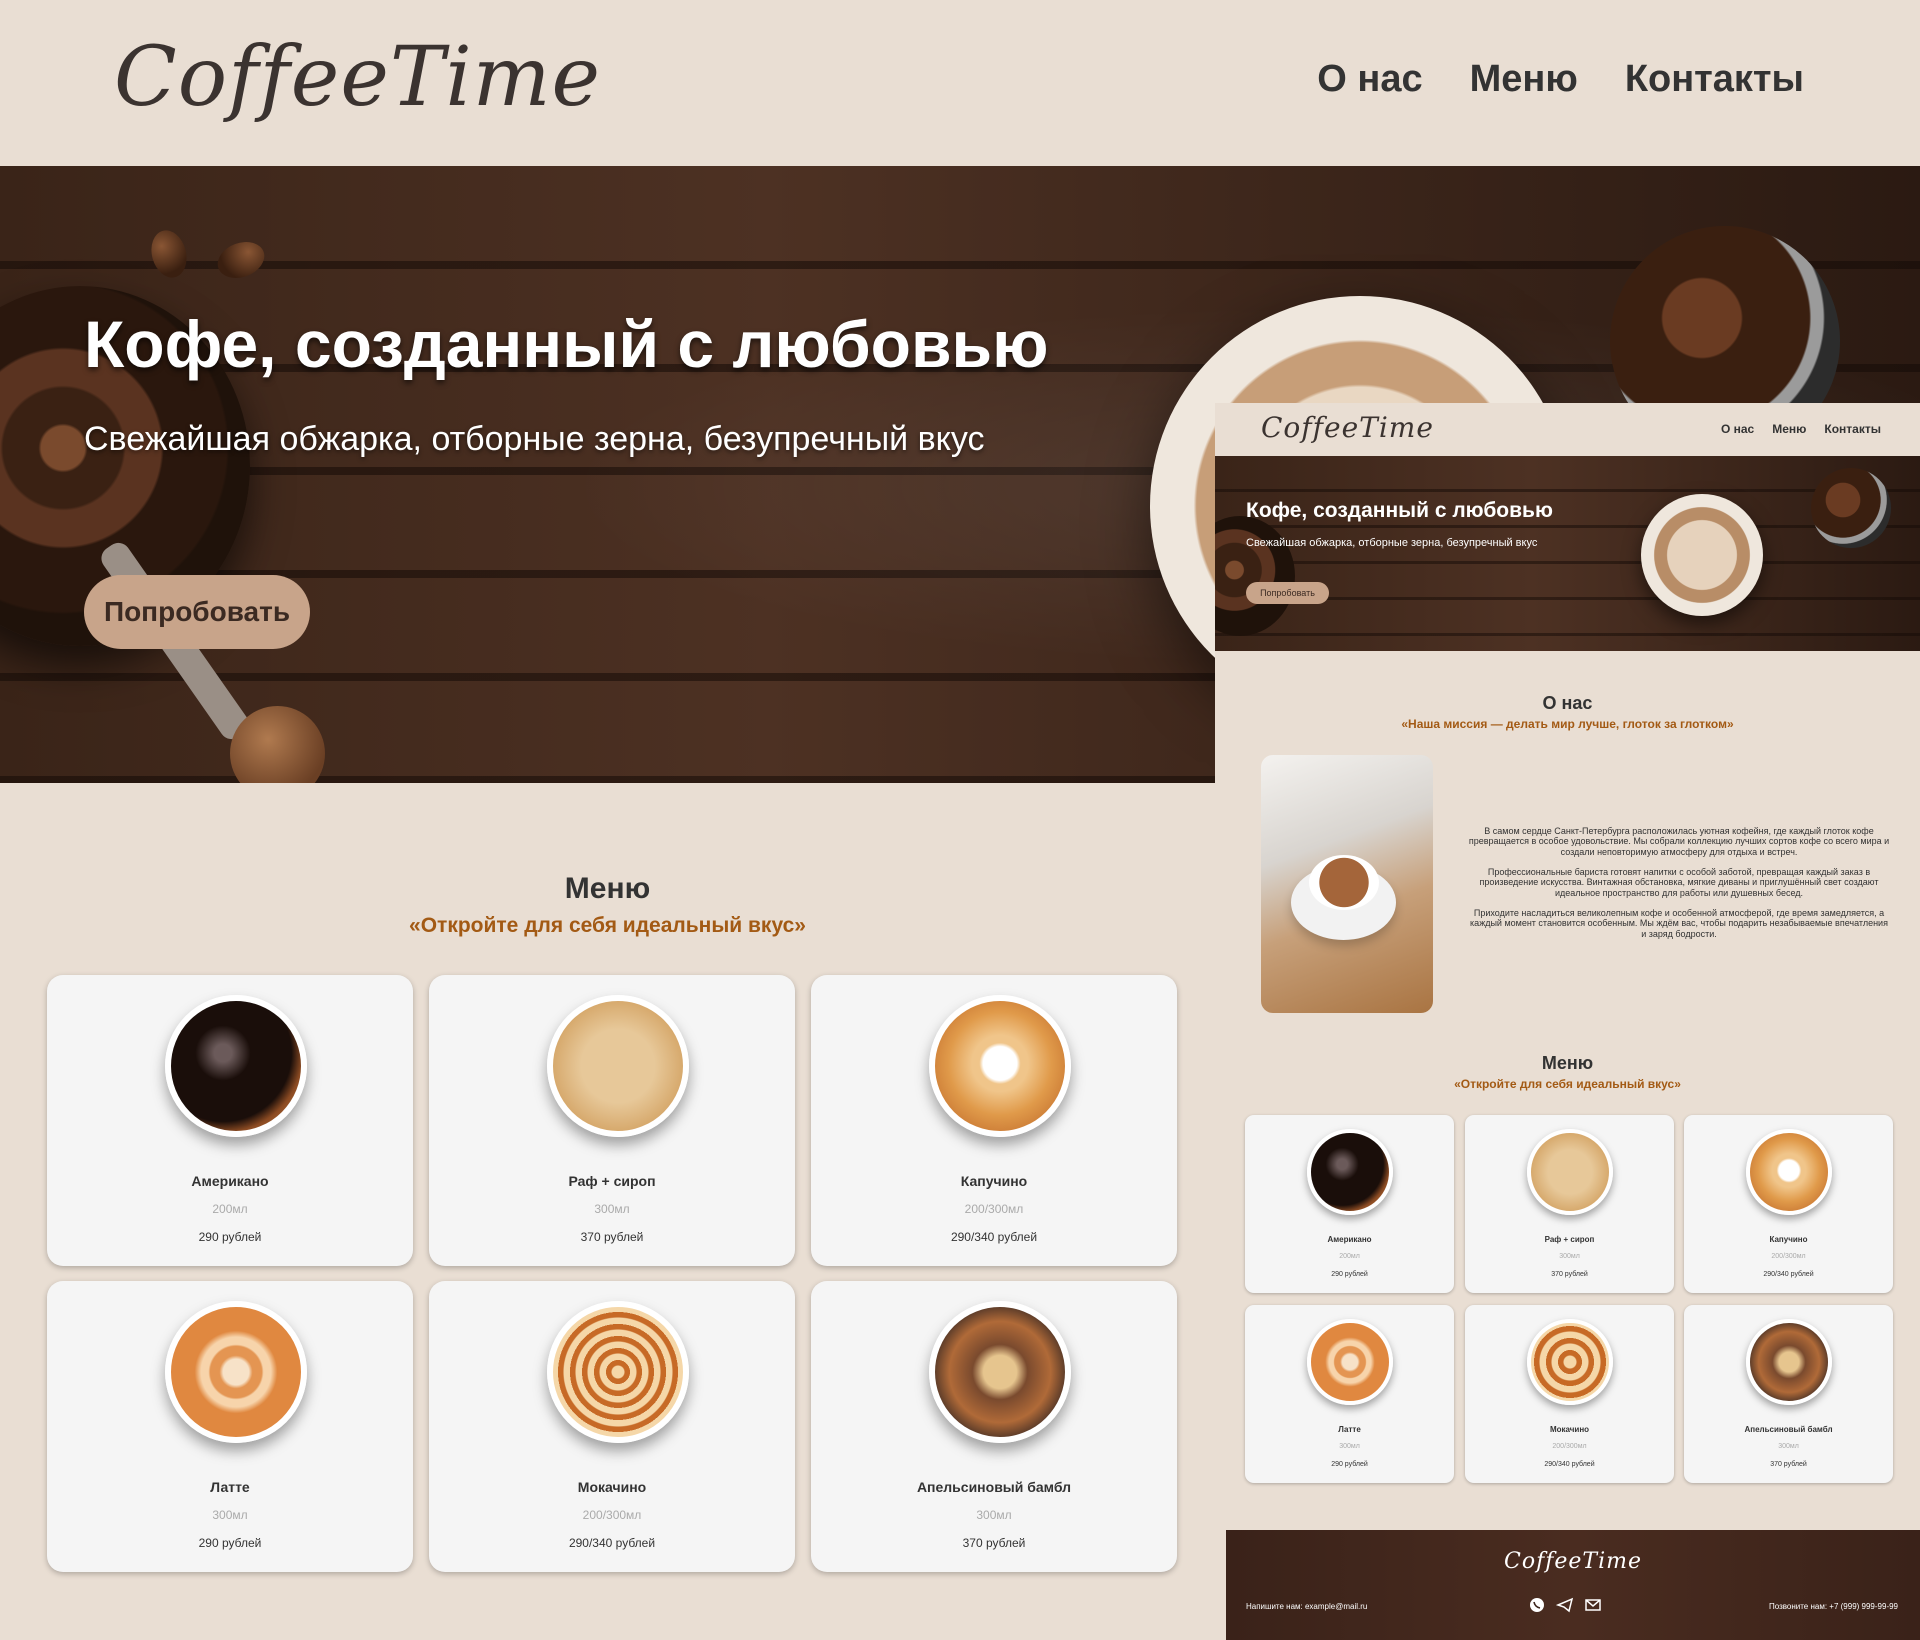 The width and height of the screenshot is (1920, 1640). I want to click on mini-menu-title: Меню, so click(1567, 1063).